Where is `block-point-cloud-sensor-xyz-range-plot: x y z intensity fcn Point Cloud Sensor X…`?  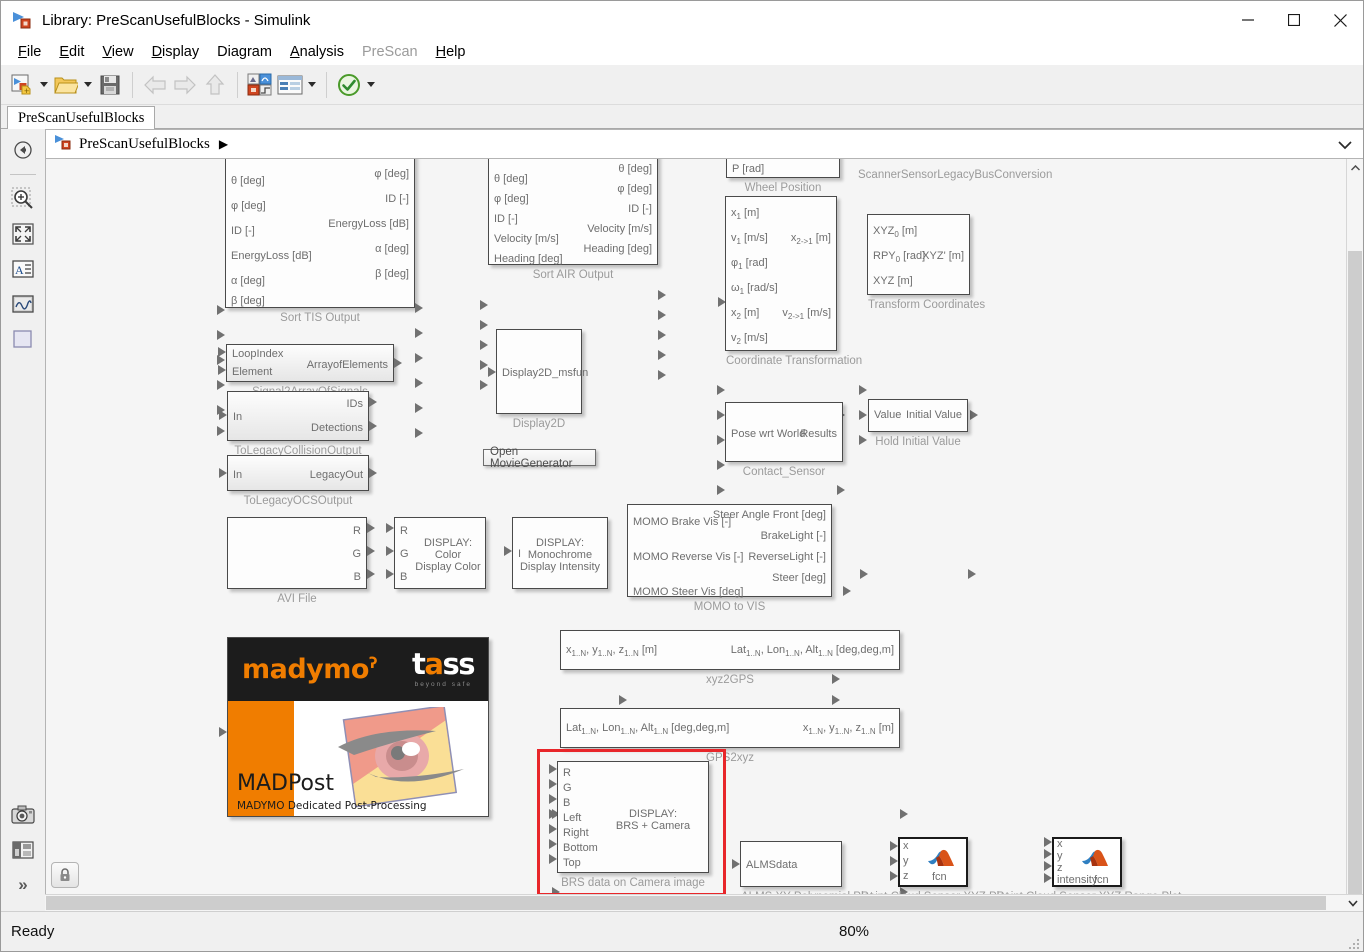
block-point-cloud-sensor-xyz-range-plot: x y z intensity fcn Point Cloud Sensor X… is located at coordinates (1089, 865).